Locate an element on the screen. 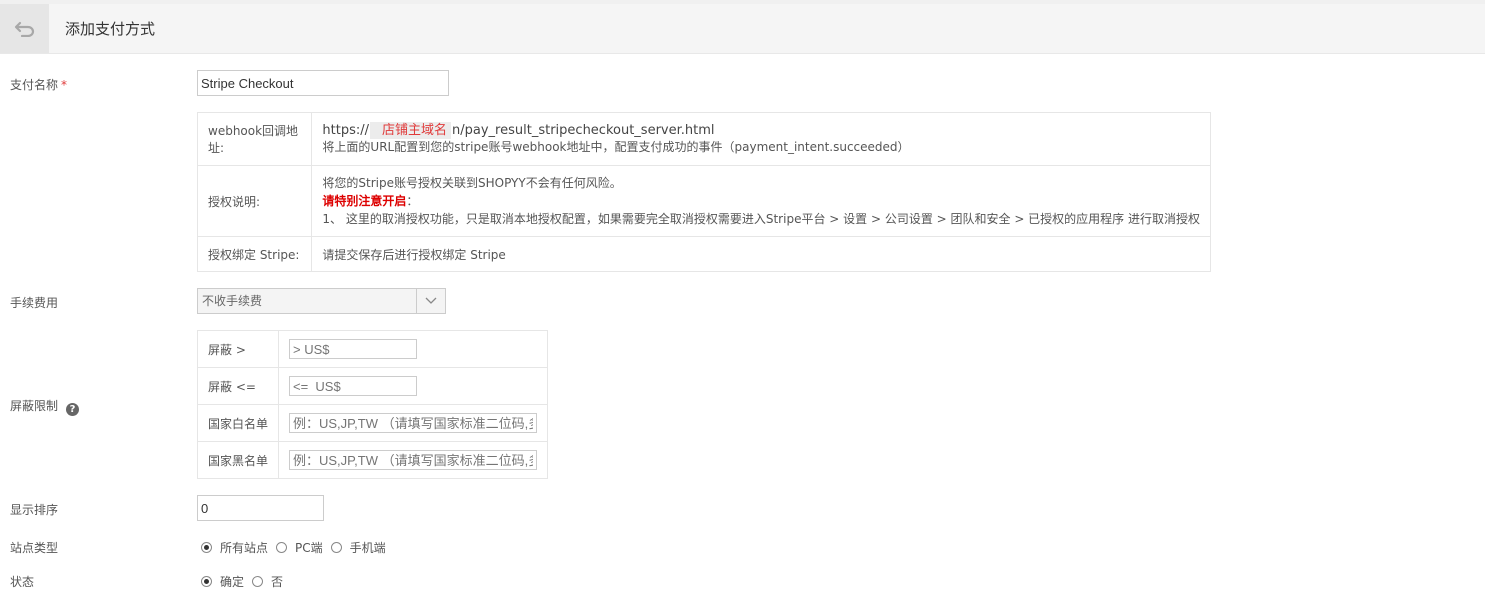 The width and height of the screenshot is (1485, 596). payment-name-input is located at coordinates (323, 83).